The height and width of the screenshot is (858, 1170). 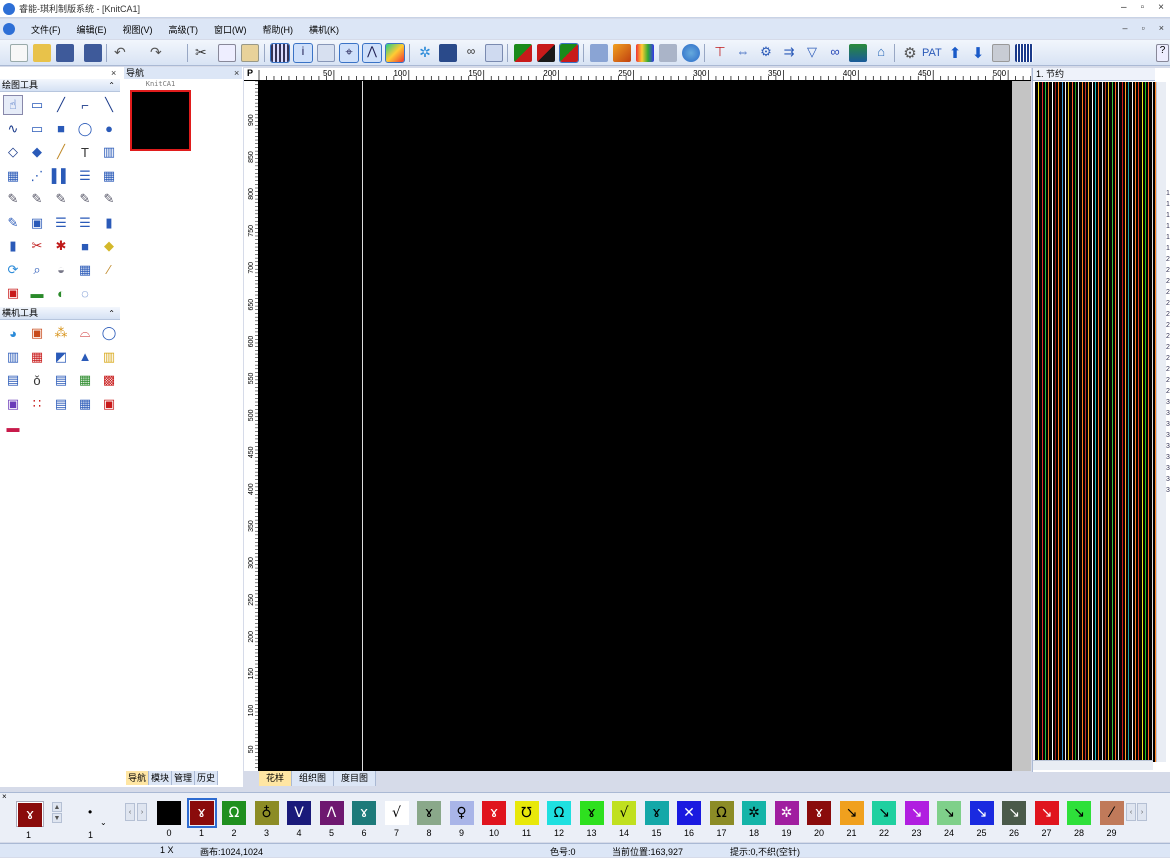 I want to click on draw-tool-18-icon: ▌▌, so click(x=61, y=176).